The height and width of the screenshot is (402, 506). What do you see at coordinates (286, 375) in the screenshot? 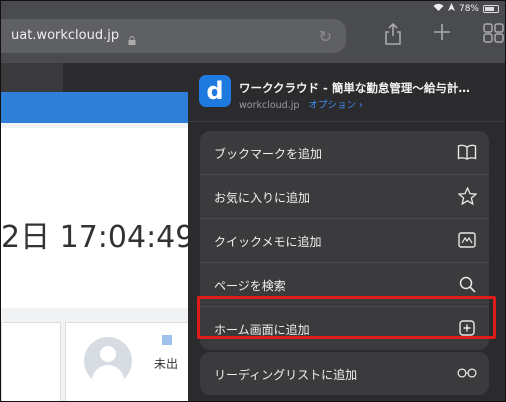
I see `action-label: リーディングリストに追加` at bounding box center [286, 375].